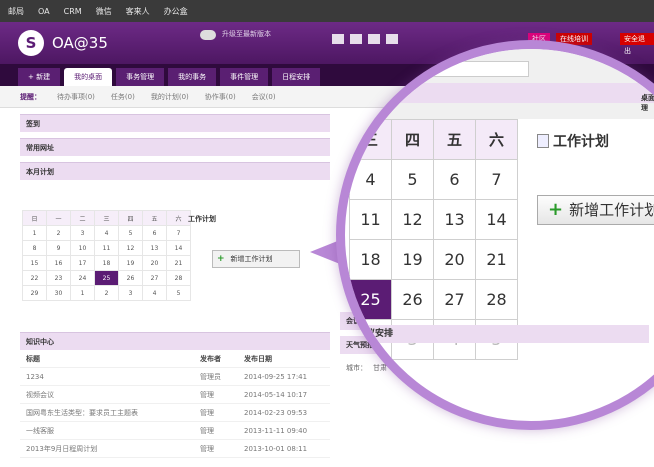 Image resolution: width=654 pixels, height=467 pixels. I want to click on knowledge-row: 1234 管理员 2014-09-25 17:41, so click(175, 377).